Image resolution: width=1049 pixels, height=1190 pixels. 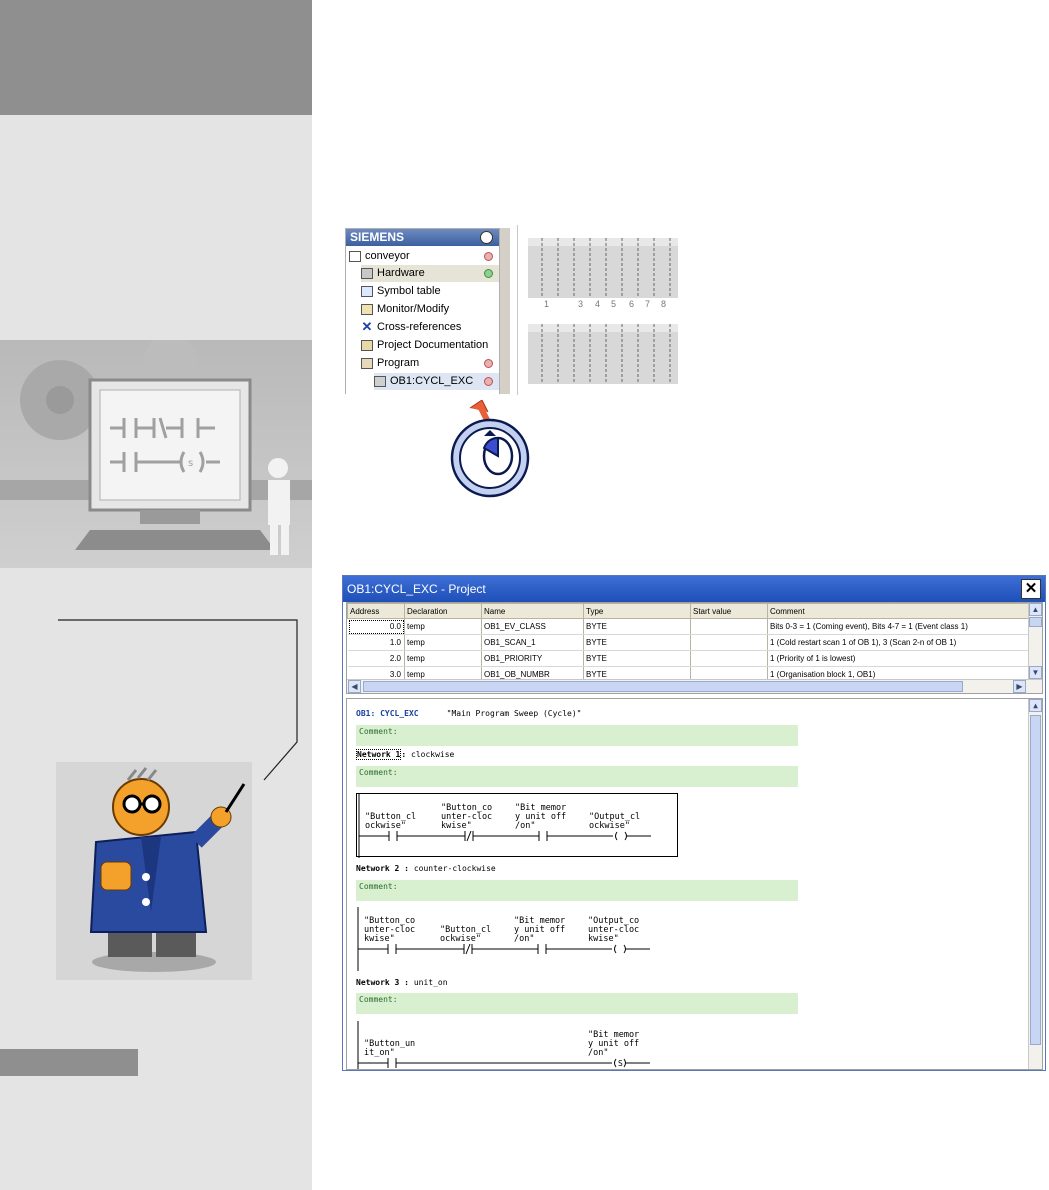 What do you see at coordinates (154, 871) in the screenshot?
I see `professor-mascot` at bounding box center [154, 871].